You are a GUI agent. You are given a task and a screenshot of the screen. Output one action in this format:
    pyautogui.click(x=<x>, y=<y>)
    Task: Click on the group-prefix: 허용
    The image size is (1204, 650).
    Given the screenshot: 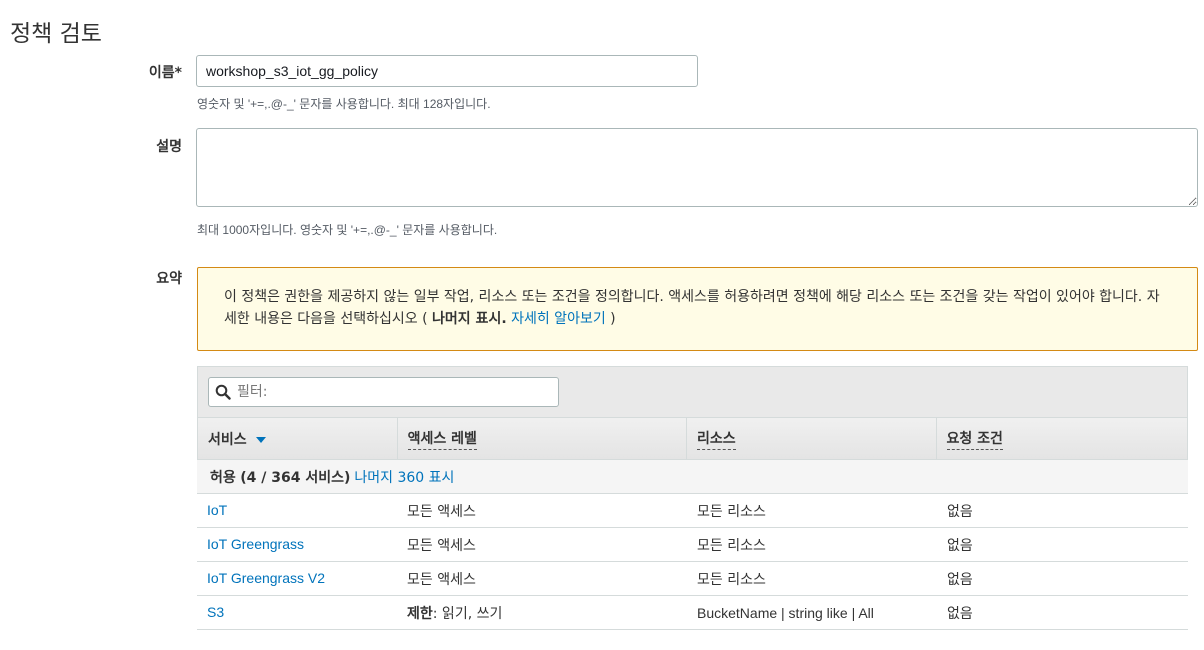 What is the action you would take?
    pyautogui.click(x=223, y=477)
    